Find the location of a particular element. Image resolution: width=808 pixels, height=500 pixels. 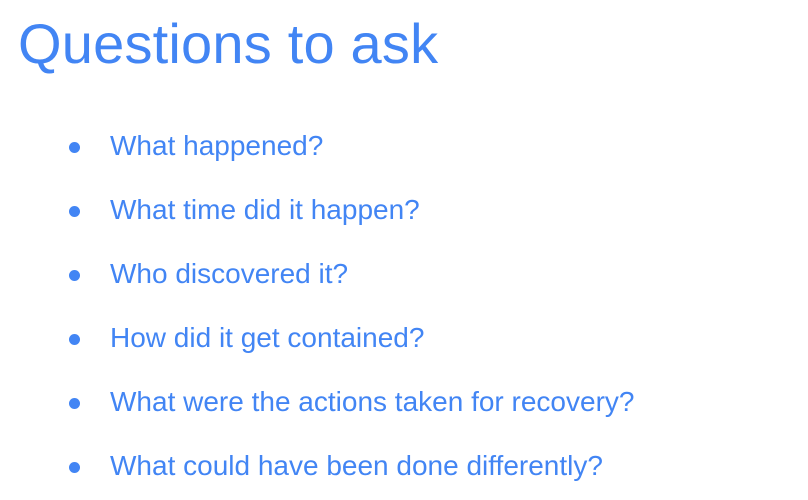

list-item-text: What time did it happen? is located at coordinates (265, 209).